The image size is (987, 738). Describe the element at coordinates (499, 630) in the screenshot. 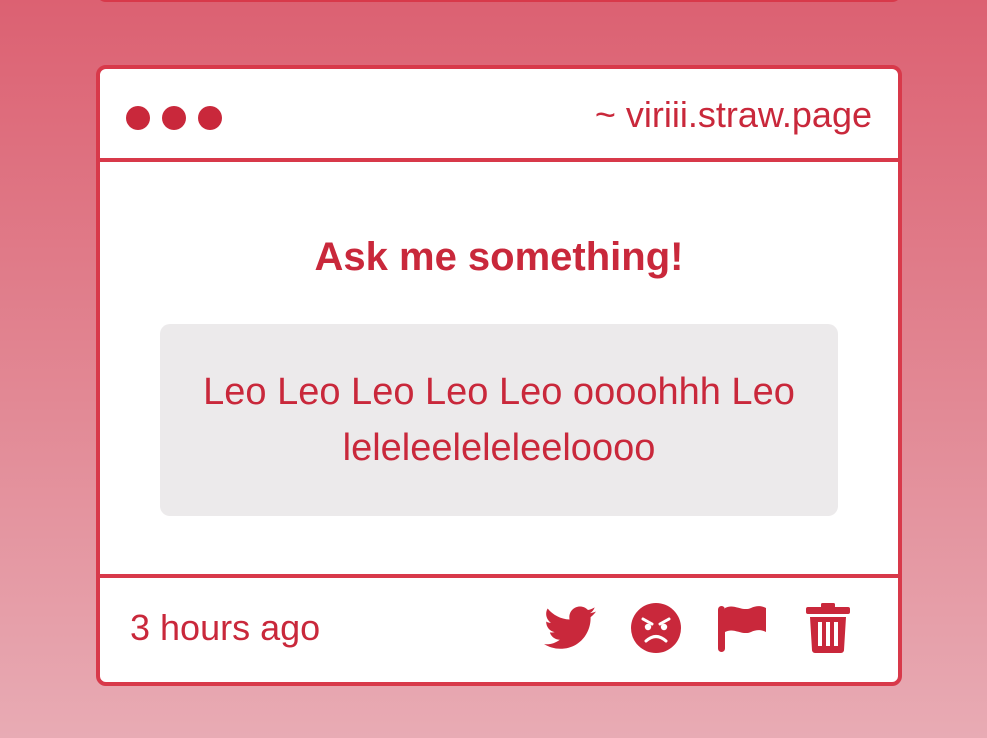

I see `card-footer: 3 hours ago` at that location.